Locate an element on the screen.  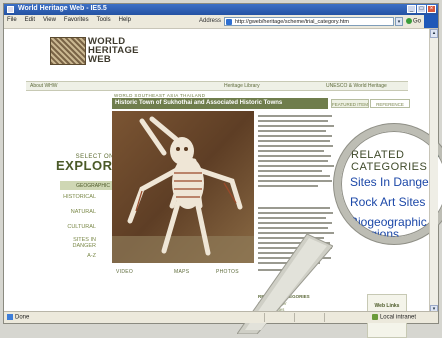
menu-edit: Edit is located at coordinates (30, 20).